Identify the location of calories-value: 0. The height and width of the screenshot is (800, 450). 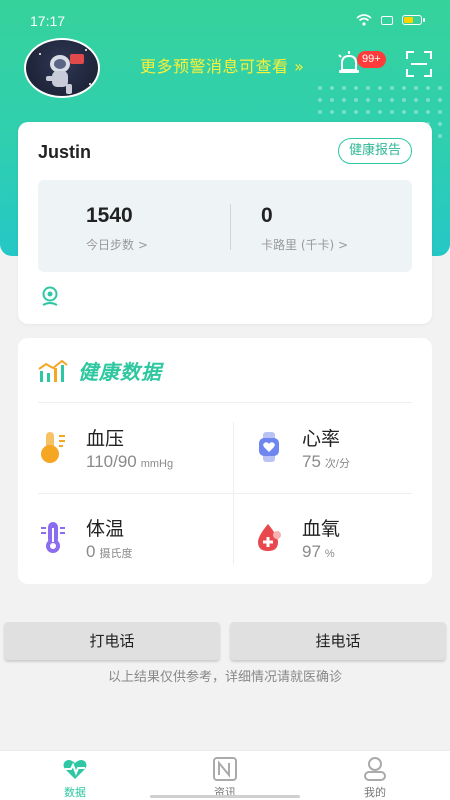
(267, 215).